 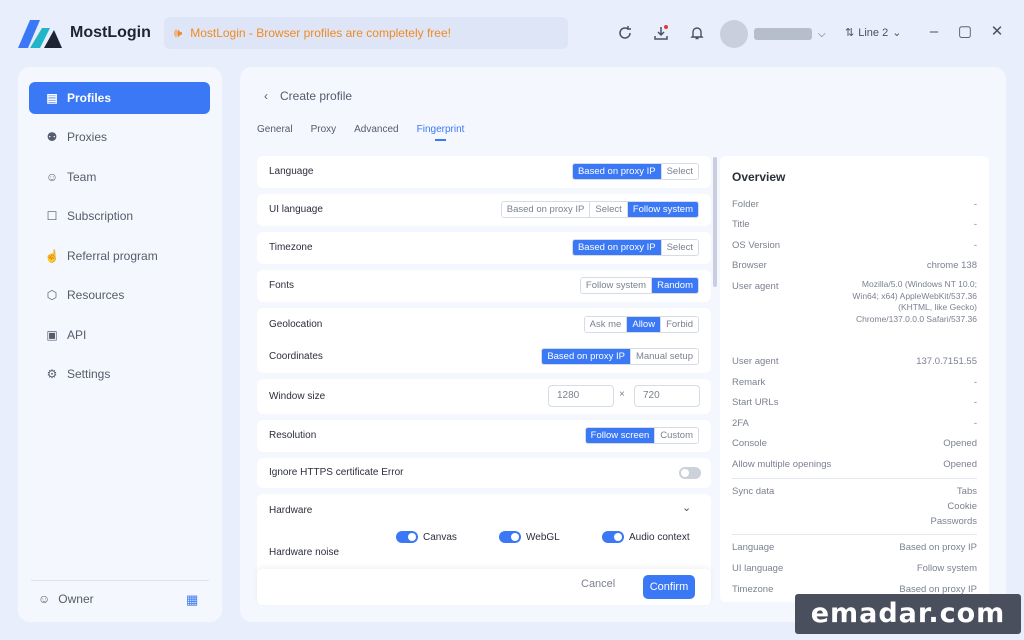 I want to click on option-allow: Allow, so click(x=644, y=324).